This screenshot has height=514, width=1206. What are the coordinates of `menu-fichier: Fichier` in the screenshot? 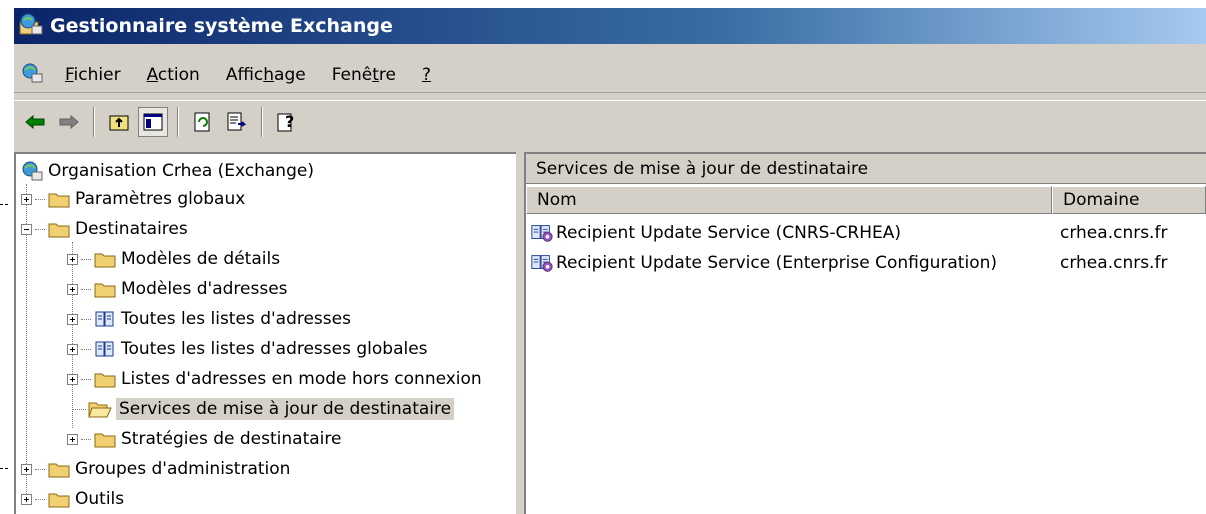 It's located at (93, 75).